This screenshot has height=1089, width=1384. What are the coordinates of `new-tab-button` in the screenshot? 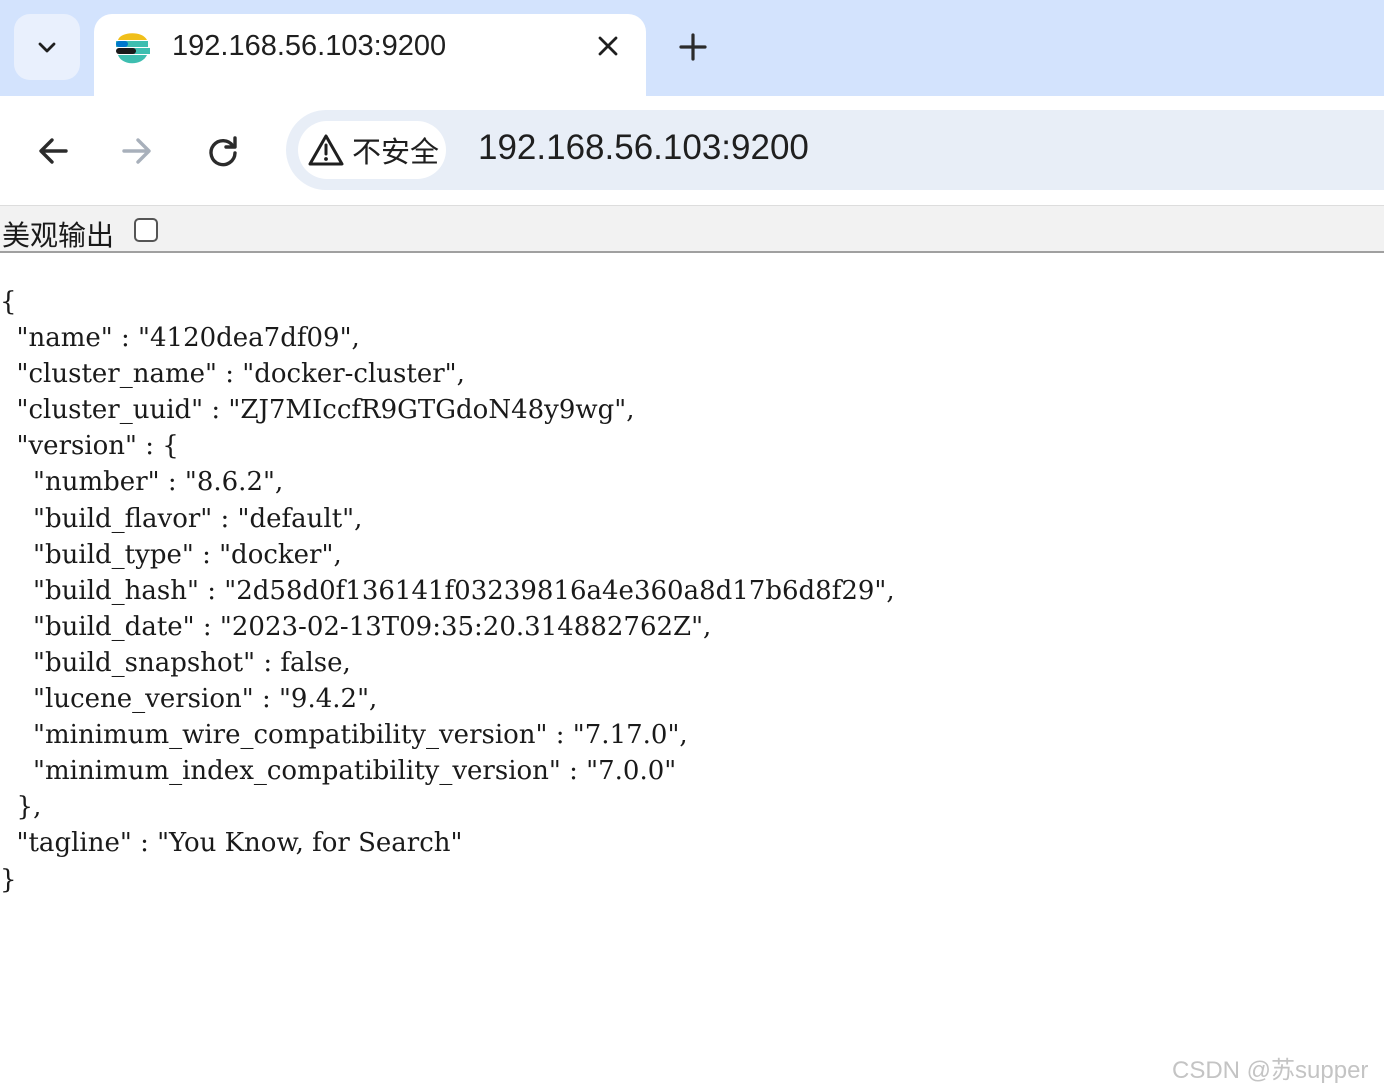 It's located at (693, 47).